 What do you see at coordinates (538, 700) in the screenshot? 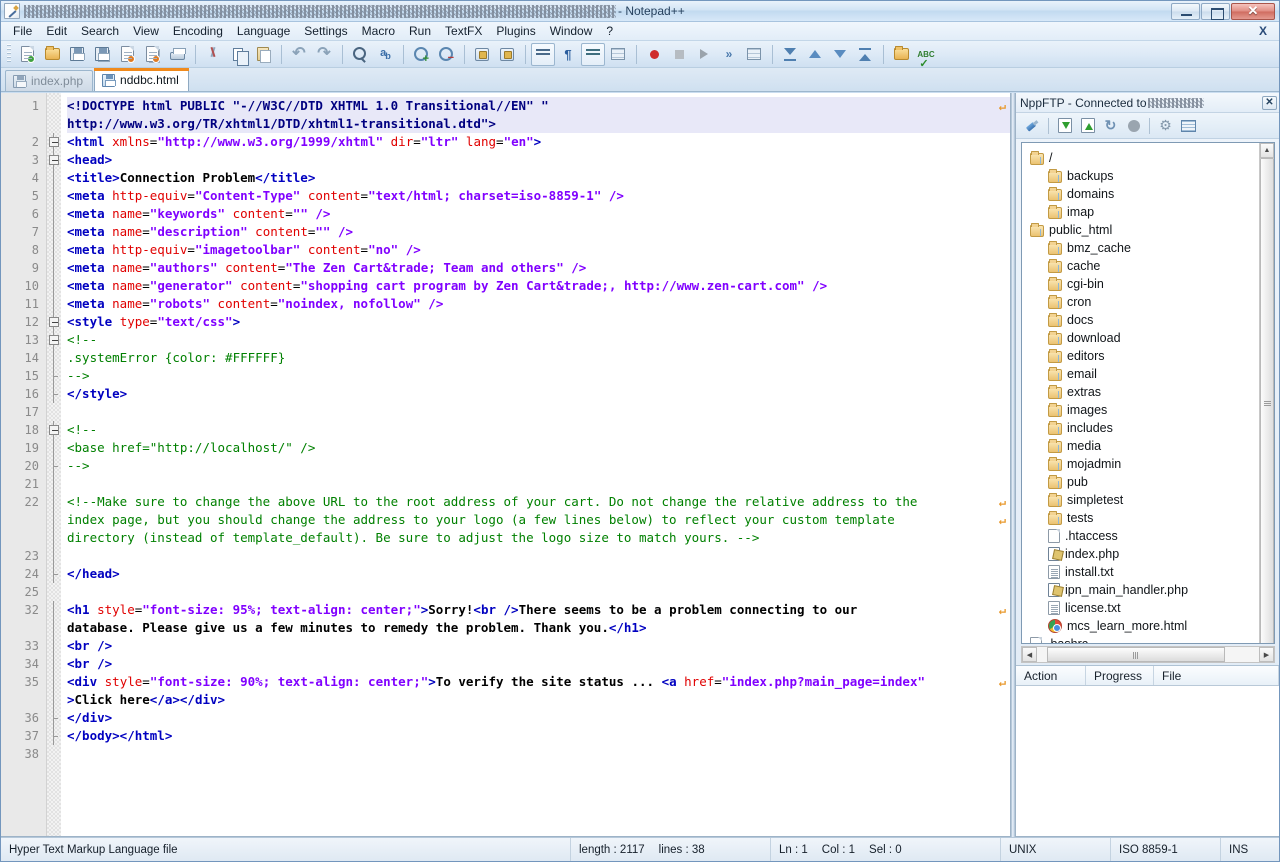
I see `code-line: >Click here</a></div>` at bounding box center [538, 700].